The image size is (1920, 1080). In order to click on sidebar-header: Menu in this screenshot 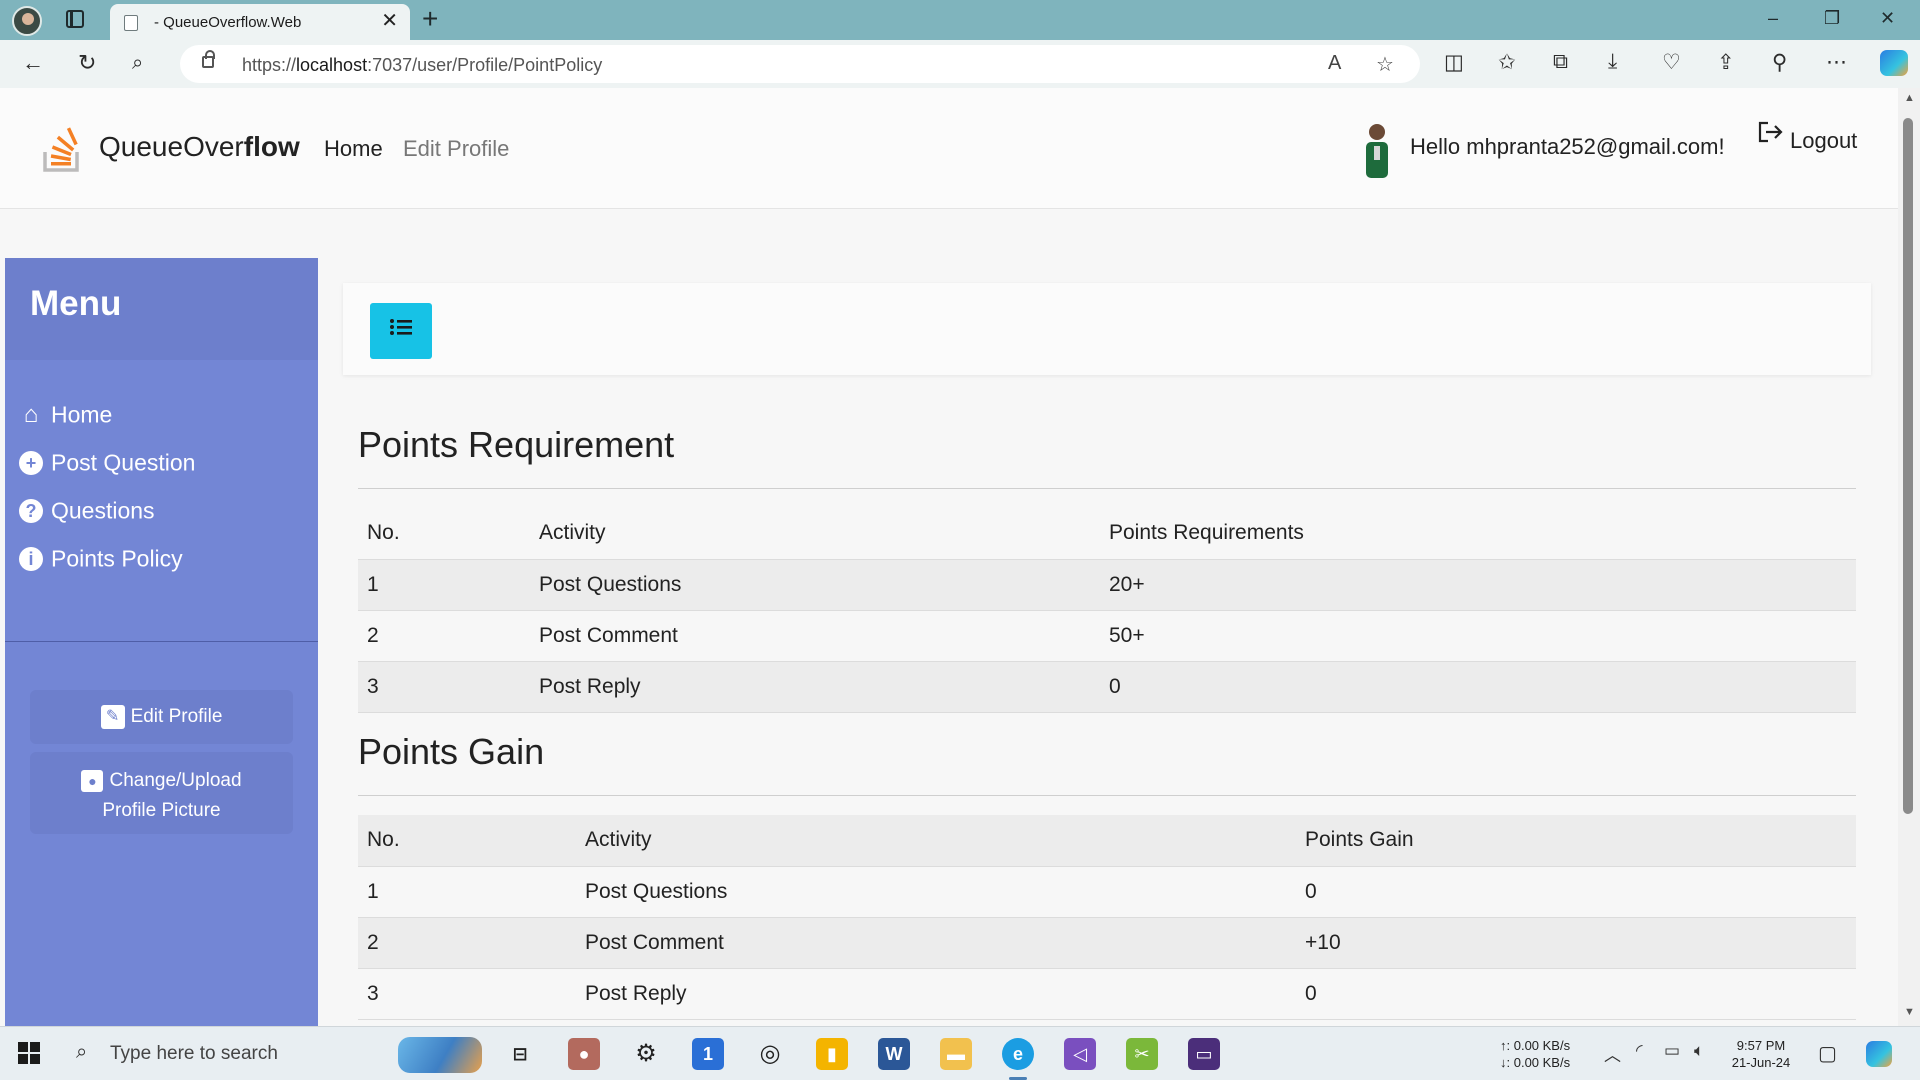, I will do `click(161, 309)`.